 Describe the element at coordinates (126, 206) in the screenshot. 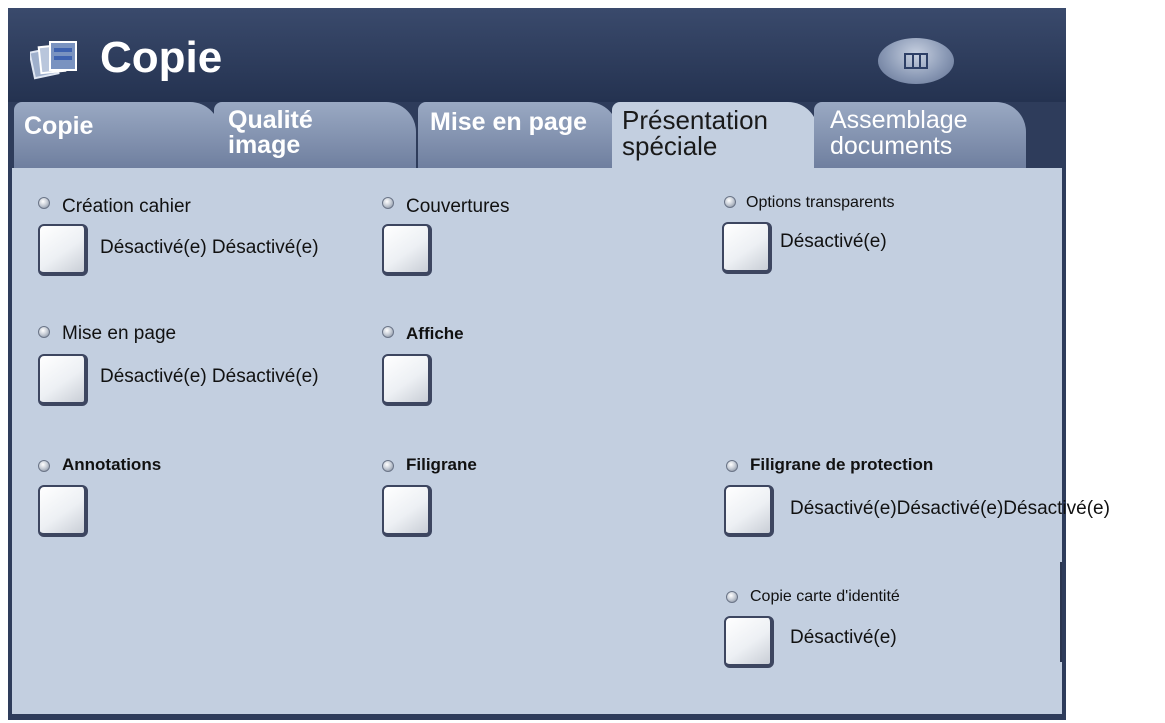

I see `creation-cahier-label: Création cahier` at that location.